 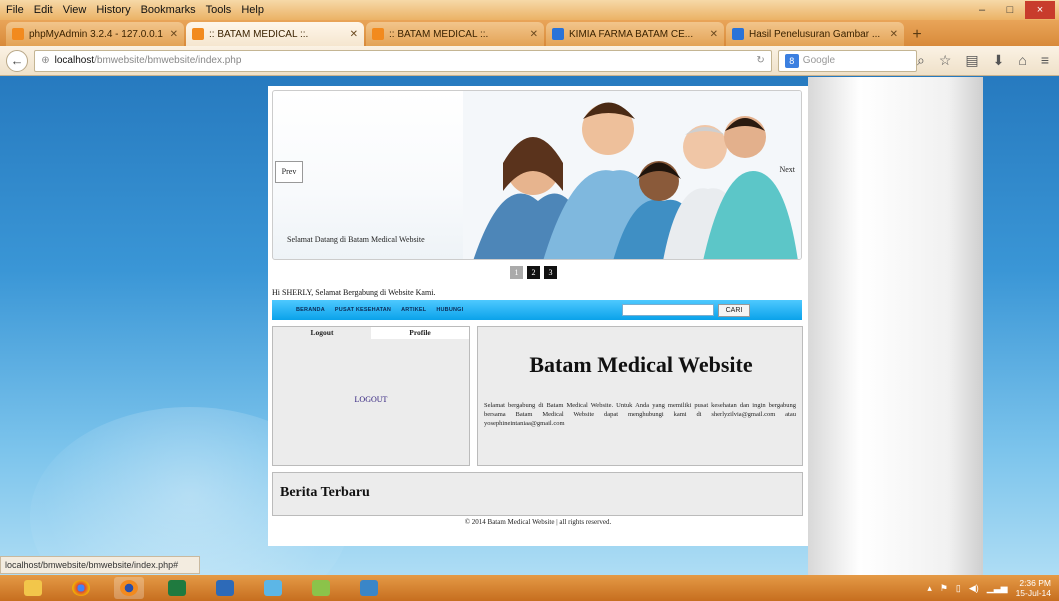 What do you see at coordinates (921, 60) in the screenshot?
I see `search-icon: ⌕` at bounding box center [921, 60].